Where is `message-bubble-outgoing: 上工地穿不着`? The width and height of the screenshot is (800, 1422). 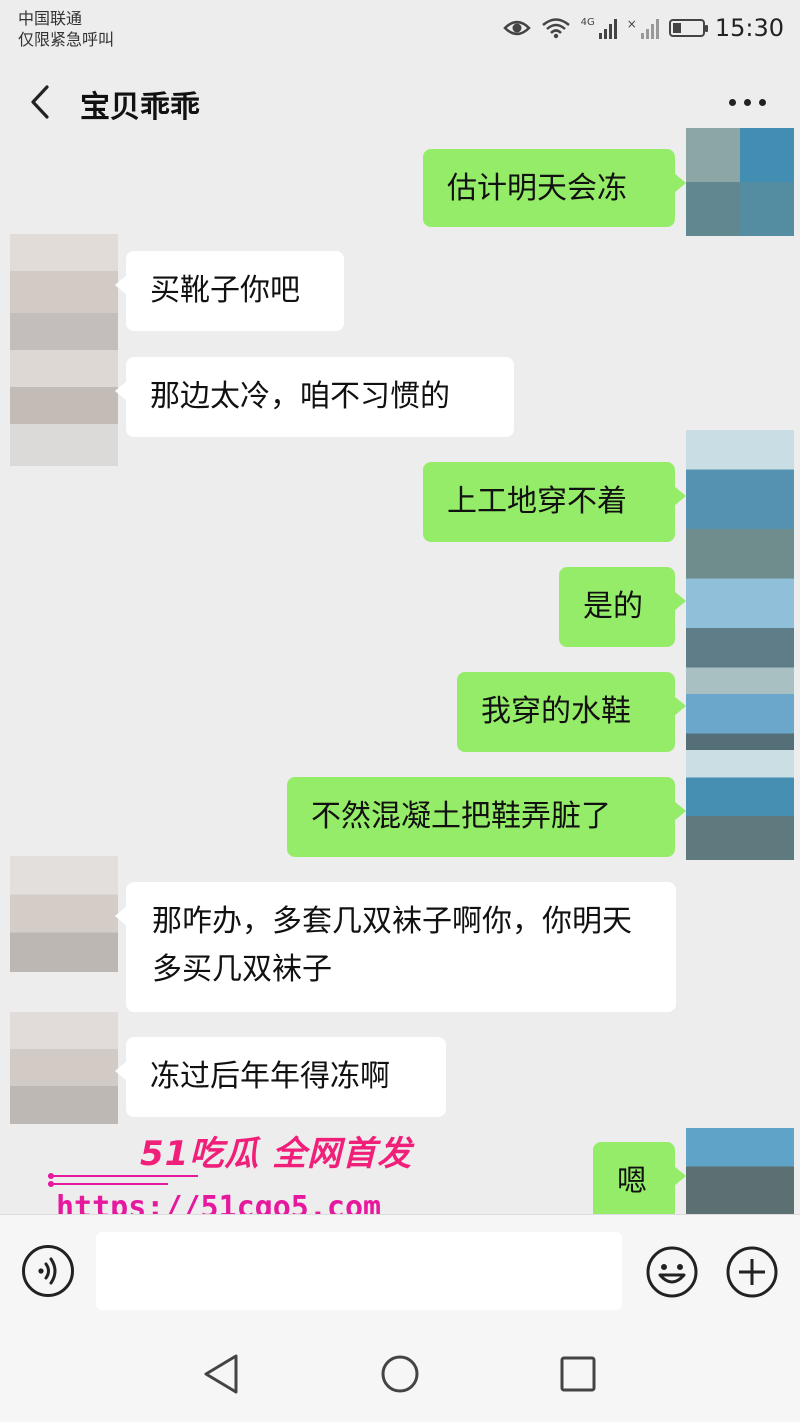
message-bubble-outgoing: 上工地穿不着 is located at coordinates (554, 502).